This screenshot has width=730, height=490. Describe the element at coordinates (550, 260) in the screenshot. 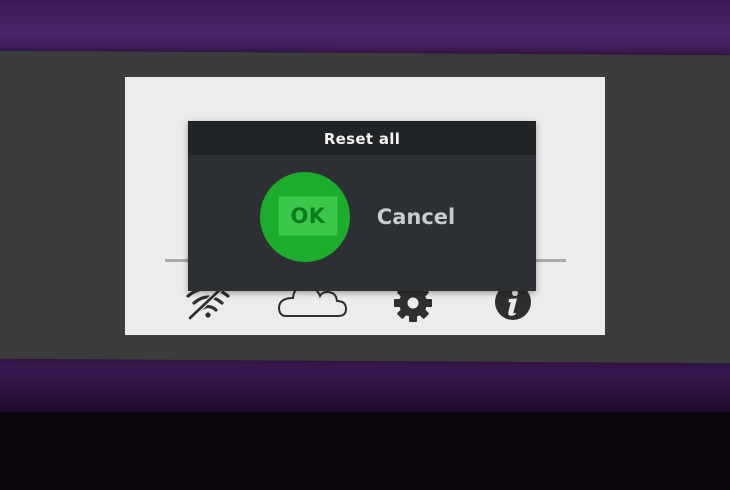

I see `divider-line-right` at that location.